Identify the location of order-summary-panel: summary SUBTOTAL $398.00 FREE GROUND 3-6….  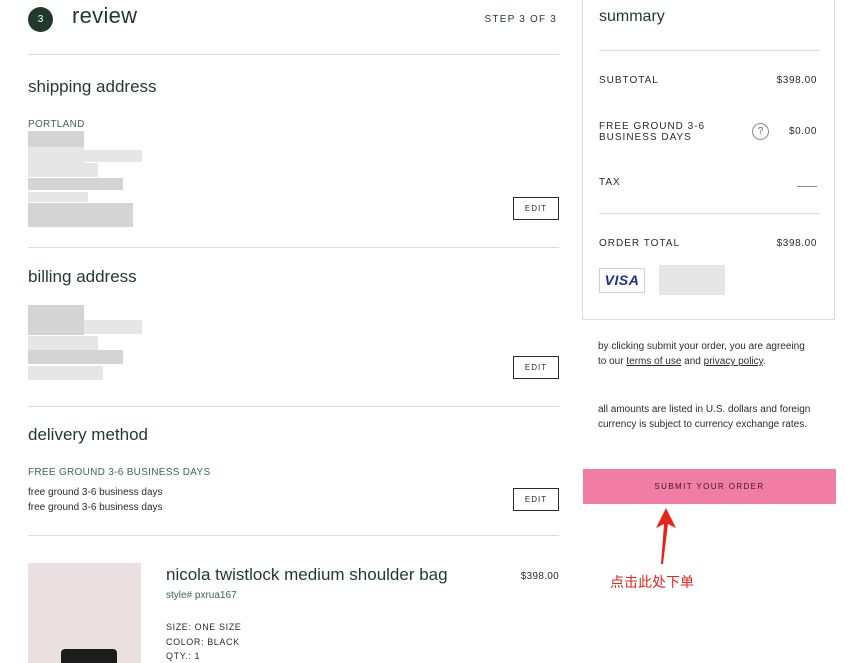
(708, 160).